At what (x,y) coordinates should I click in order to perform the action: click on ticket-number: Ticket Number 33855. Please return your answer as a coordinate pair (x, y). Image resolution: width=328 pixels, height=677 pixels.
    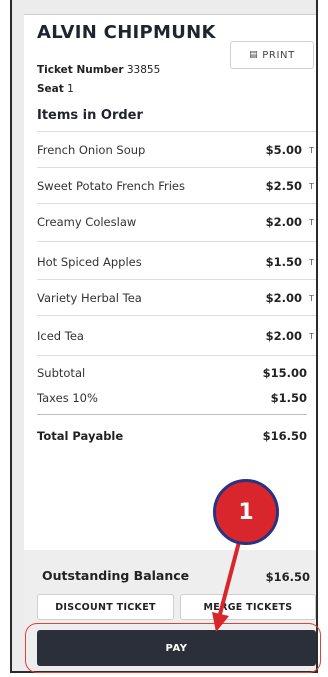
    Looking at the image, I should click on (98, 70).